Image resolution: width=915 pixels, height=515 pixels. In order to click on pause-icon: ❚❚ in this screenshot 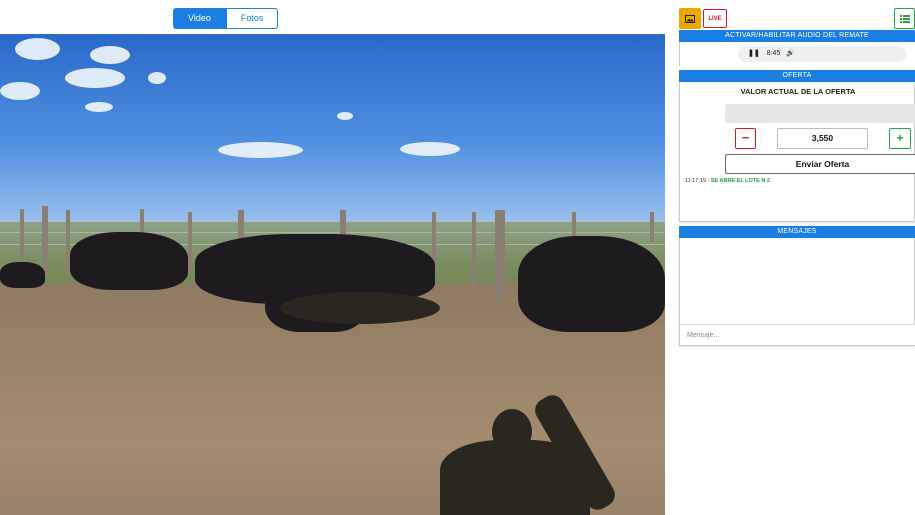, I will do `click(754, 53)`.